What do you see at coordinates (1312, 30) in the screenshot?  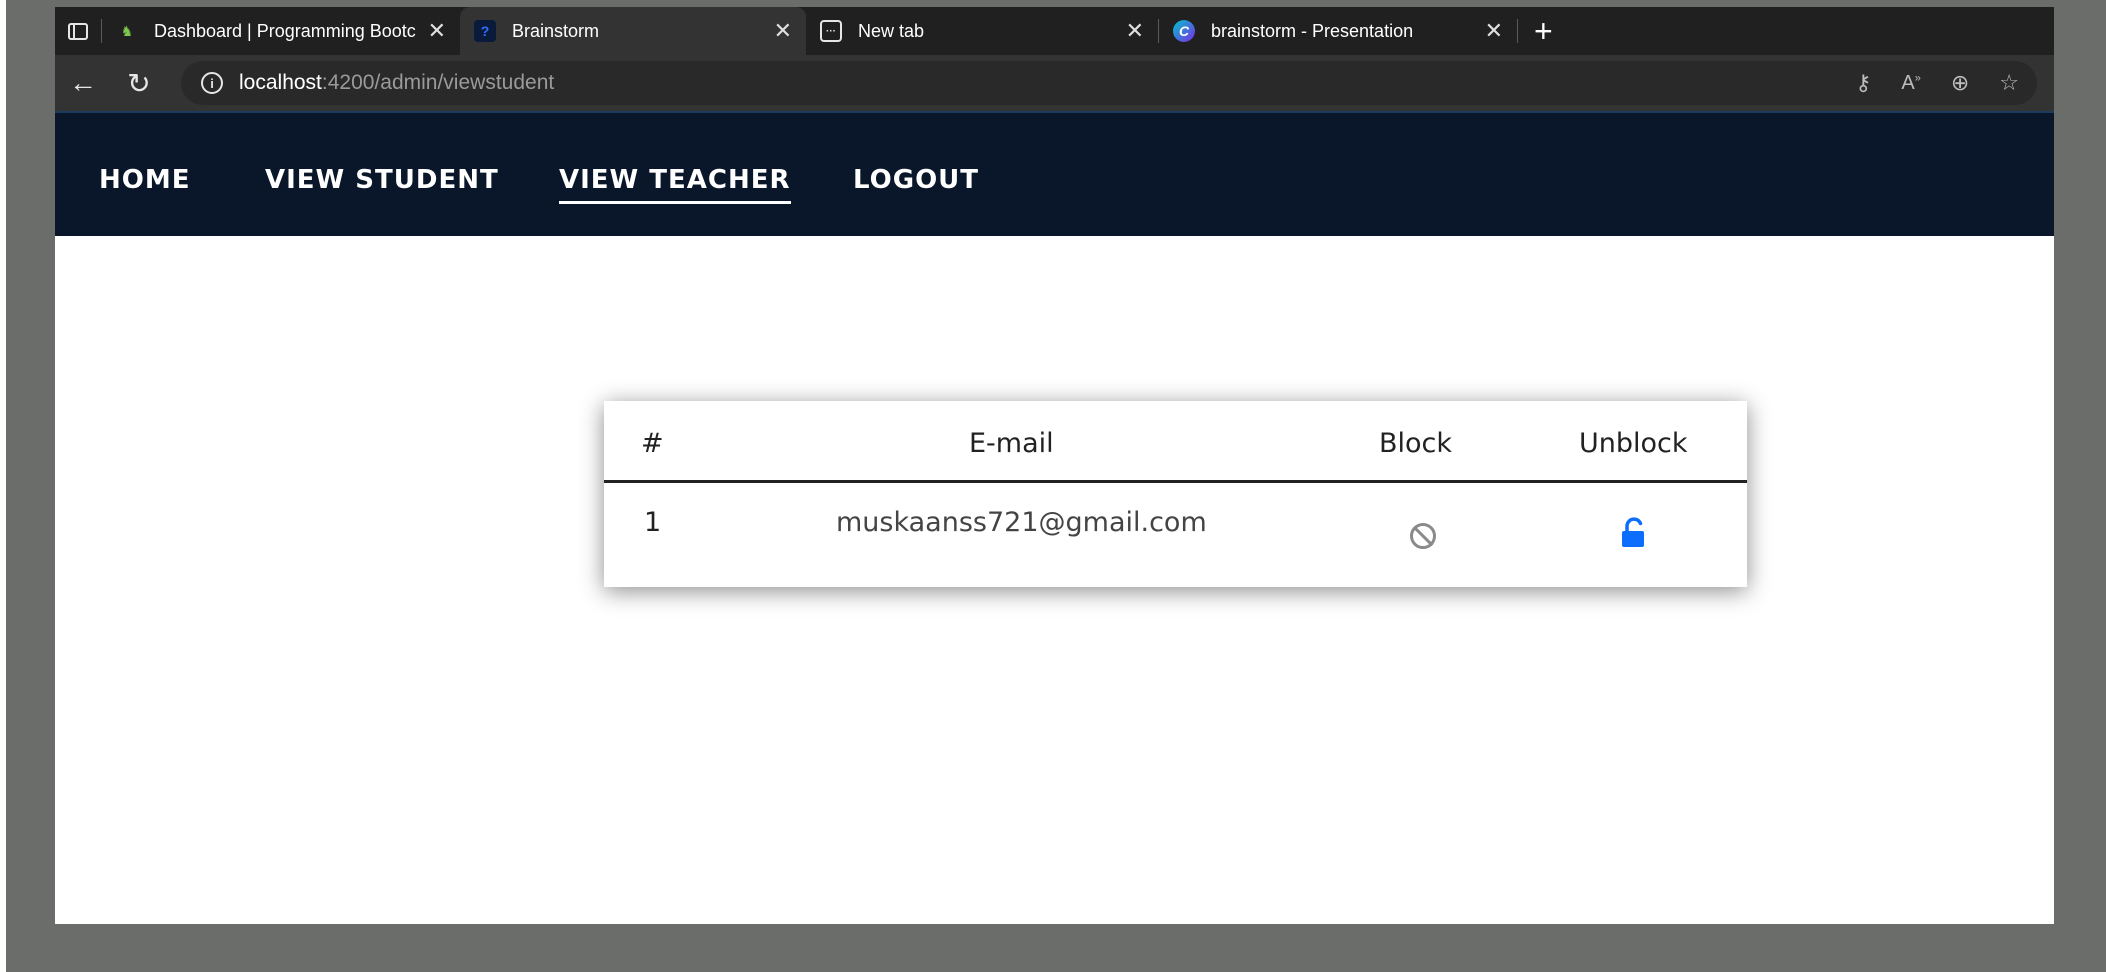 I see `tab-title: brainstorm - Presentation` at bounding box center [1312, 30].